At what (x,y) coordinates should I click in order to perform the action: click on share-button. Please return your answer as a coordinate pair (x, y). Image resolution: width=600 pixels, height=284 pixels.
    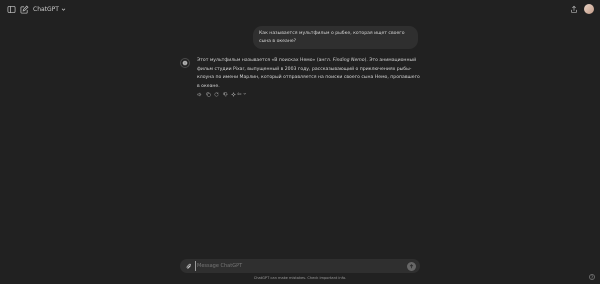
    Looking at the image, I should click on (574, 9).